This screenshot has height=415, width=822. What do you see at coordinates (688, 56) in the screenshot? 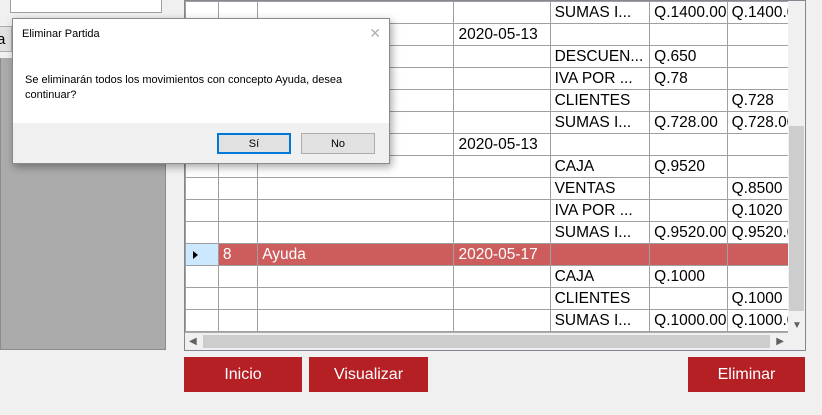
I see `debe-cell: Q.650` at bounding box center [688, 56].